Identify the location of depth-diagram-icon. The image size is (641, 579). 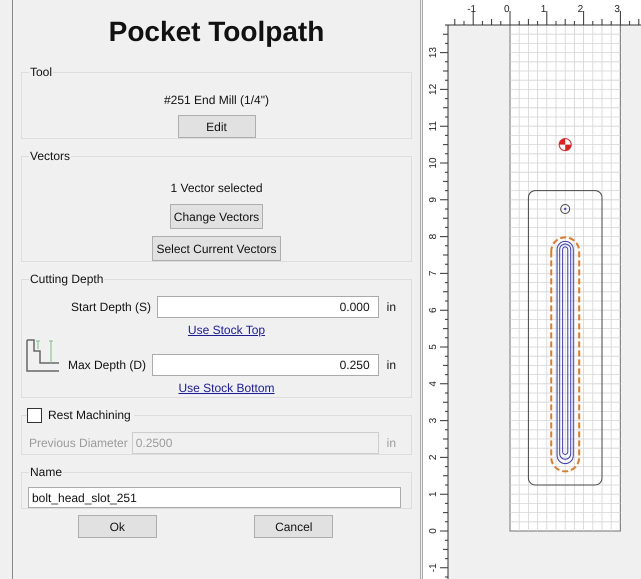
(43, 355).